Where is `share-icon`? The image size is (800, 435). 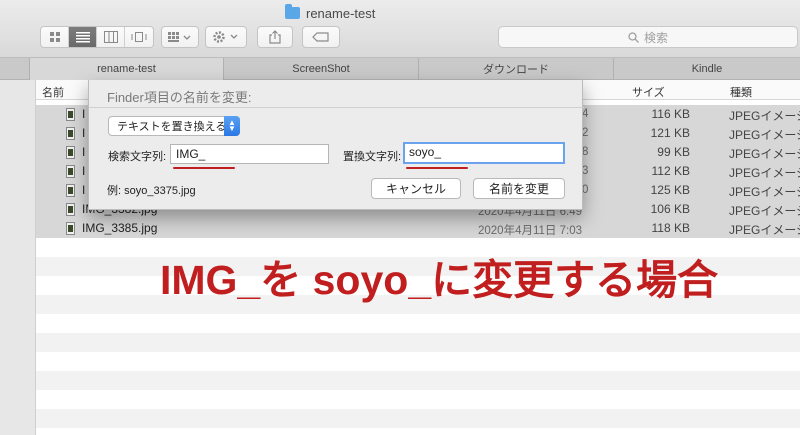
share-icon is located at coordinates (275, 37).